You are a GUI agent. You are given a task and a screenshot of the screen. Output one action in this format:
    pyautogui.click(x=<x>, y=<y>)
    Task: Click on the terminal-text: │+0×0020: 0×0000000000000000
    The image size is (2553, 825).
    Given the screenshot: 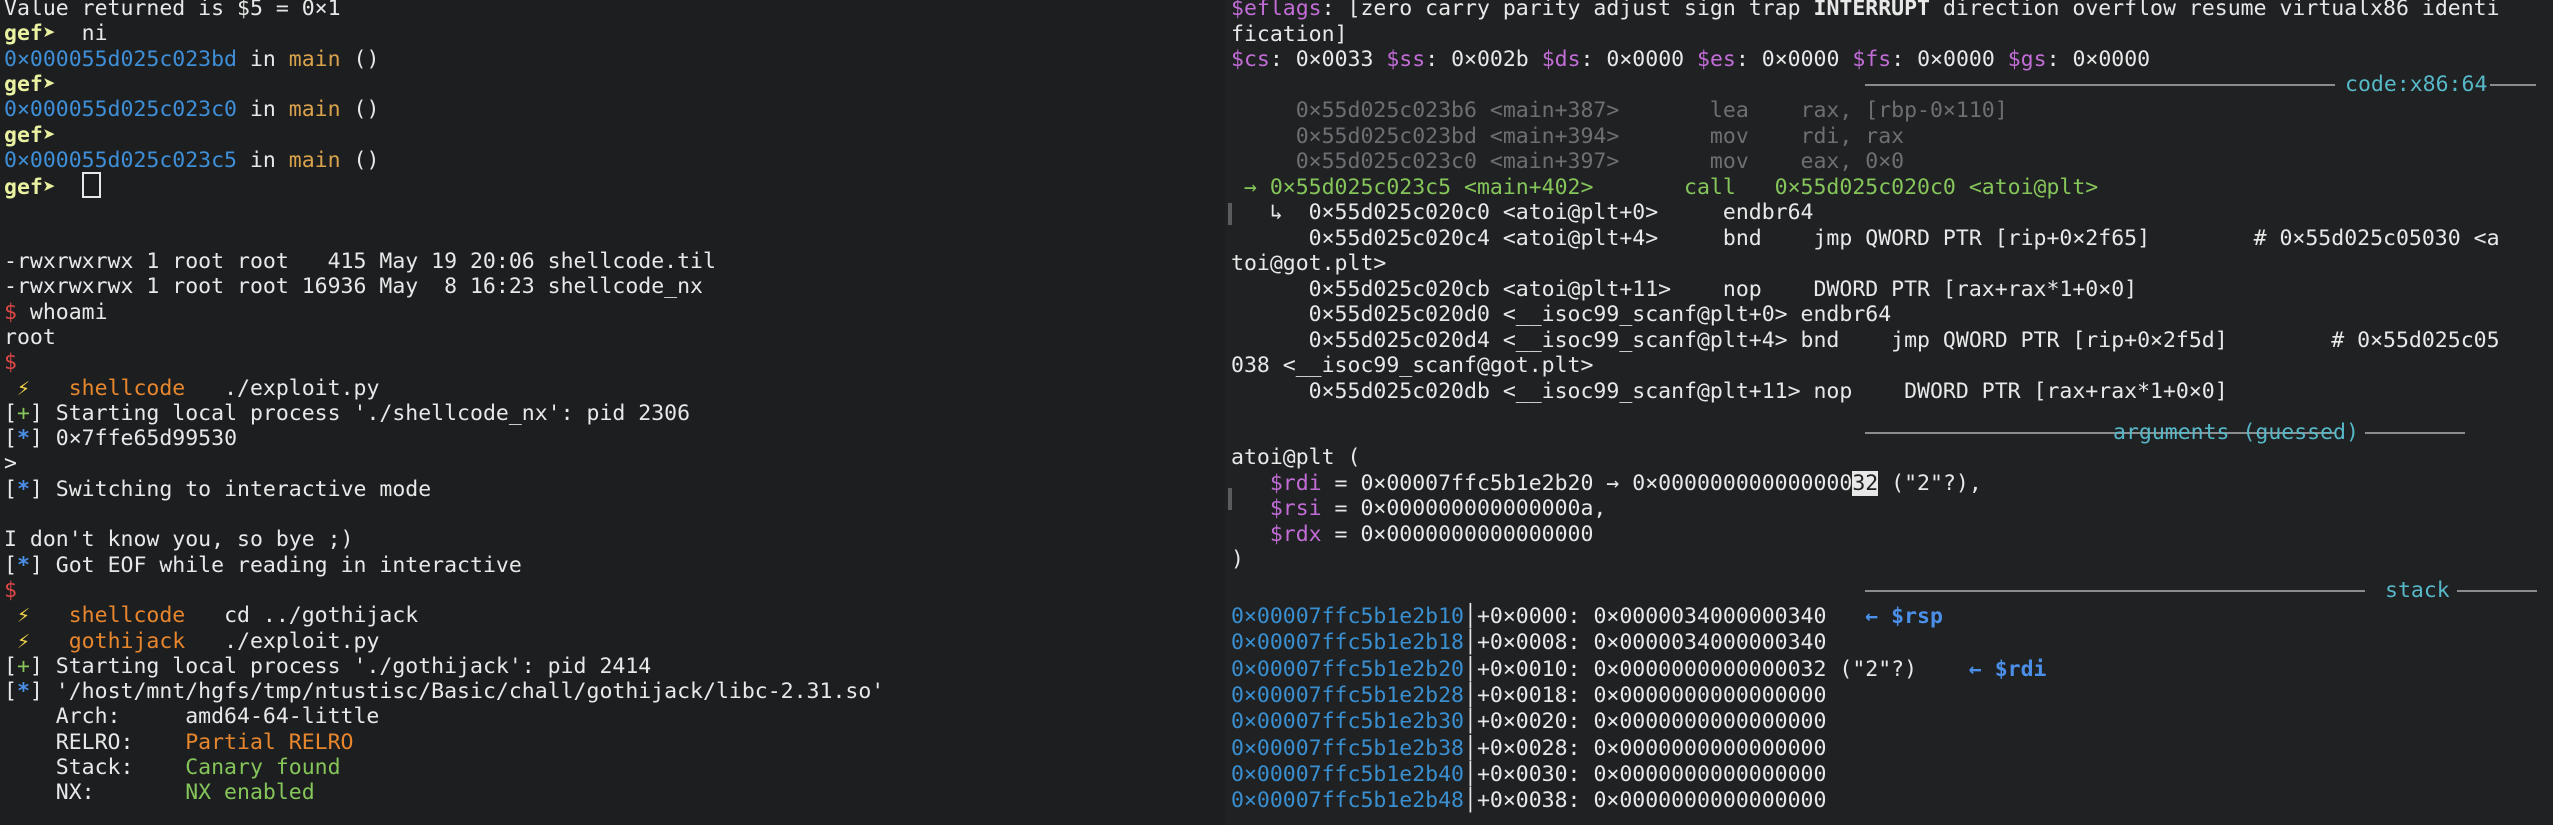 What is the action you would take?
    pyautogui.click(x=1645, y=722)
    